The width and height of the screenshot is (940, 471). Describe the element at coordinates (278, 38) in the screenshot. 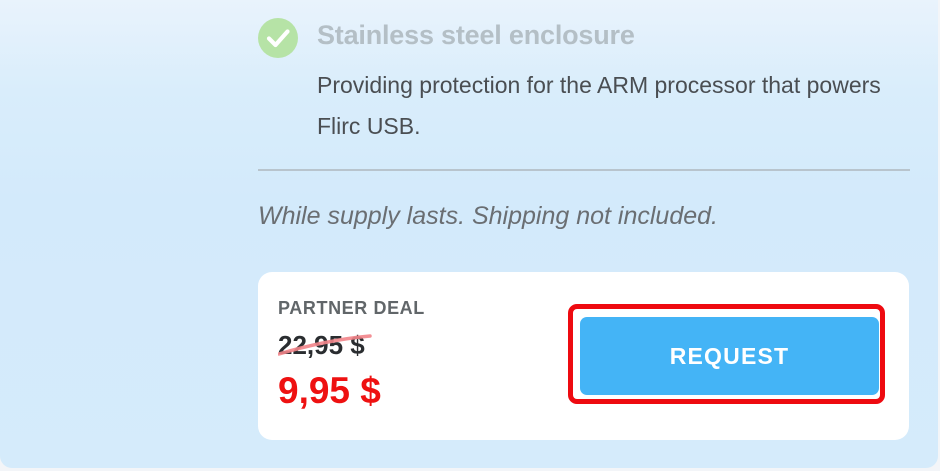

I see `checkmark-circle-icon` at that location.